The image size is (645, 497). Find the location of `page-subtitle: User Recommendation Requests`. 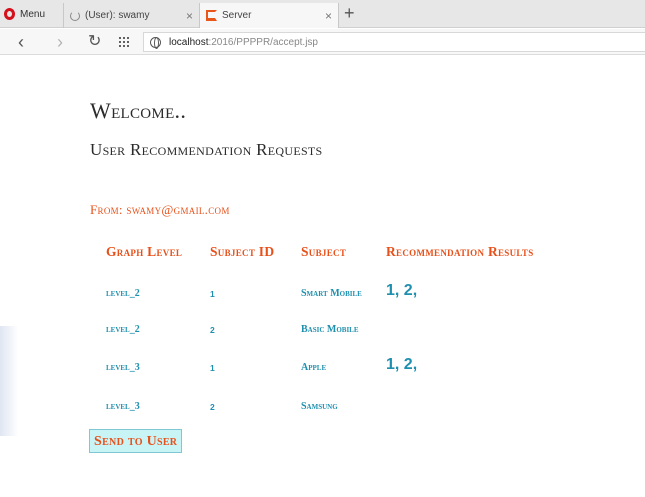

page-subtitle: User Recommendation Requests is located at coordinates (206, 149).